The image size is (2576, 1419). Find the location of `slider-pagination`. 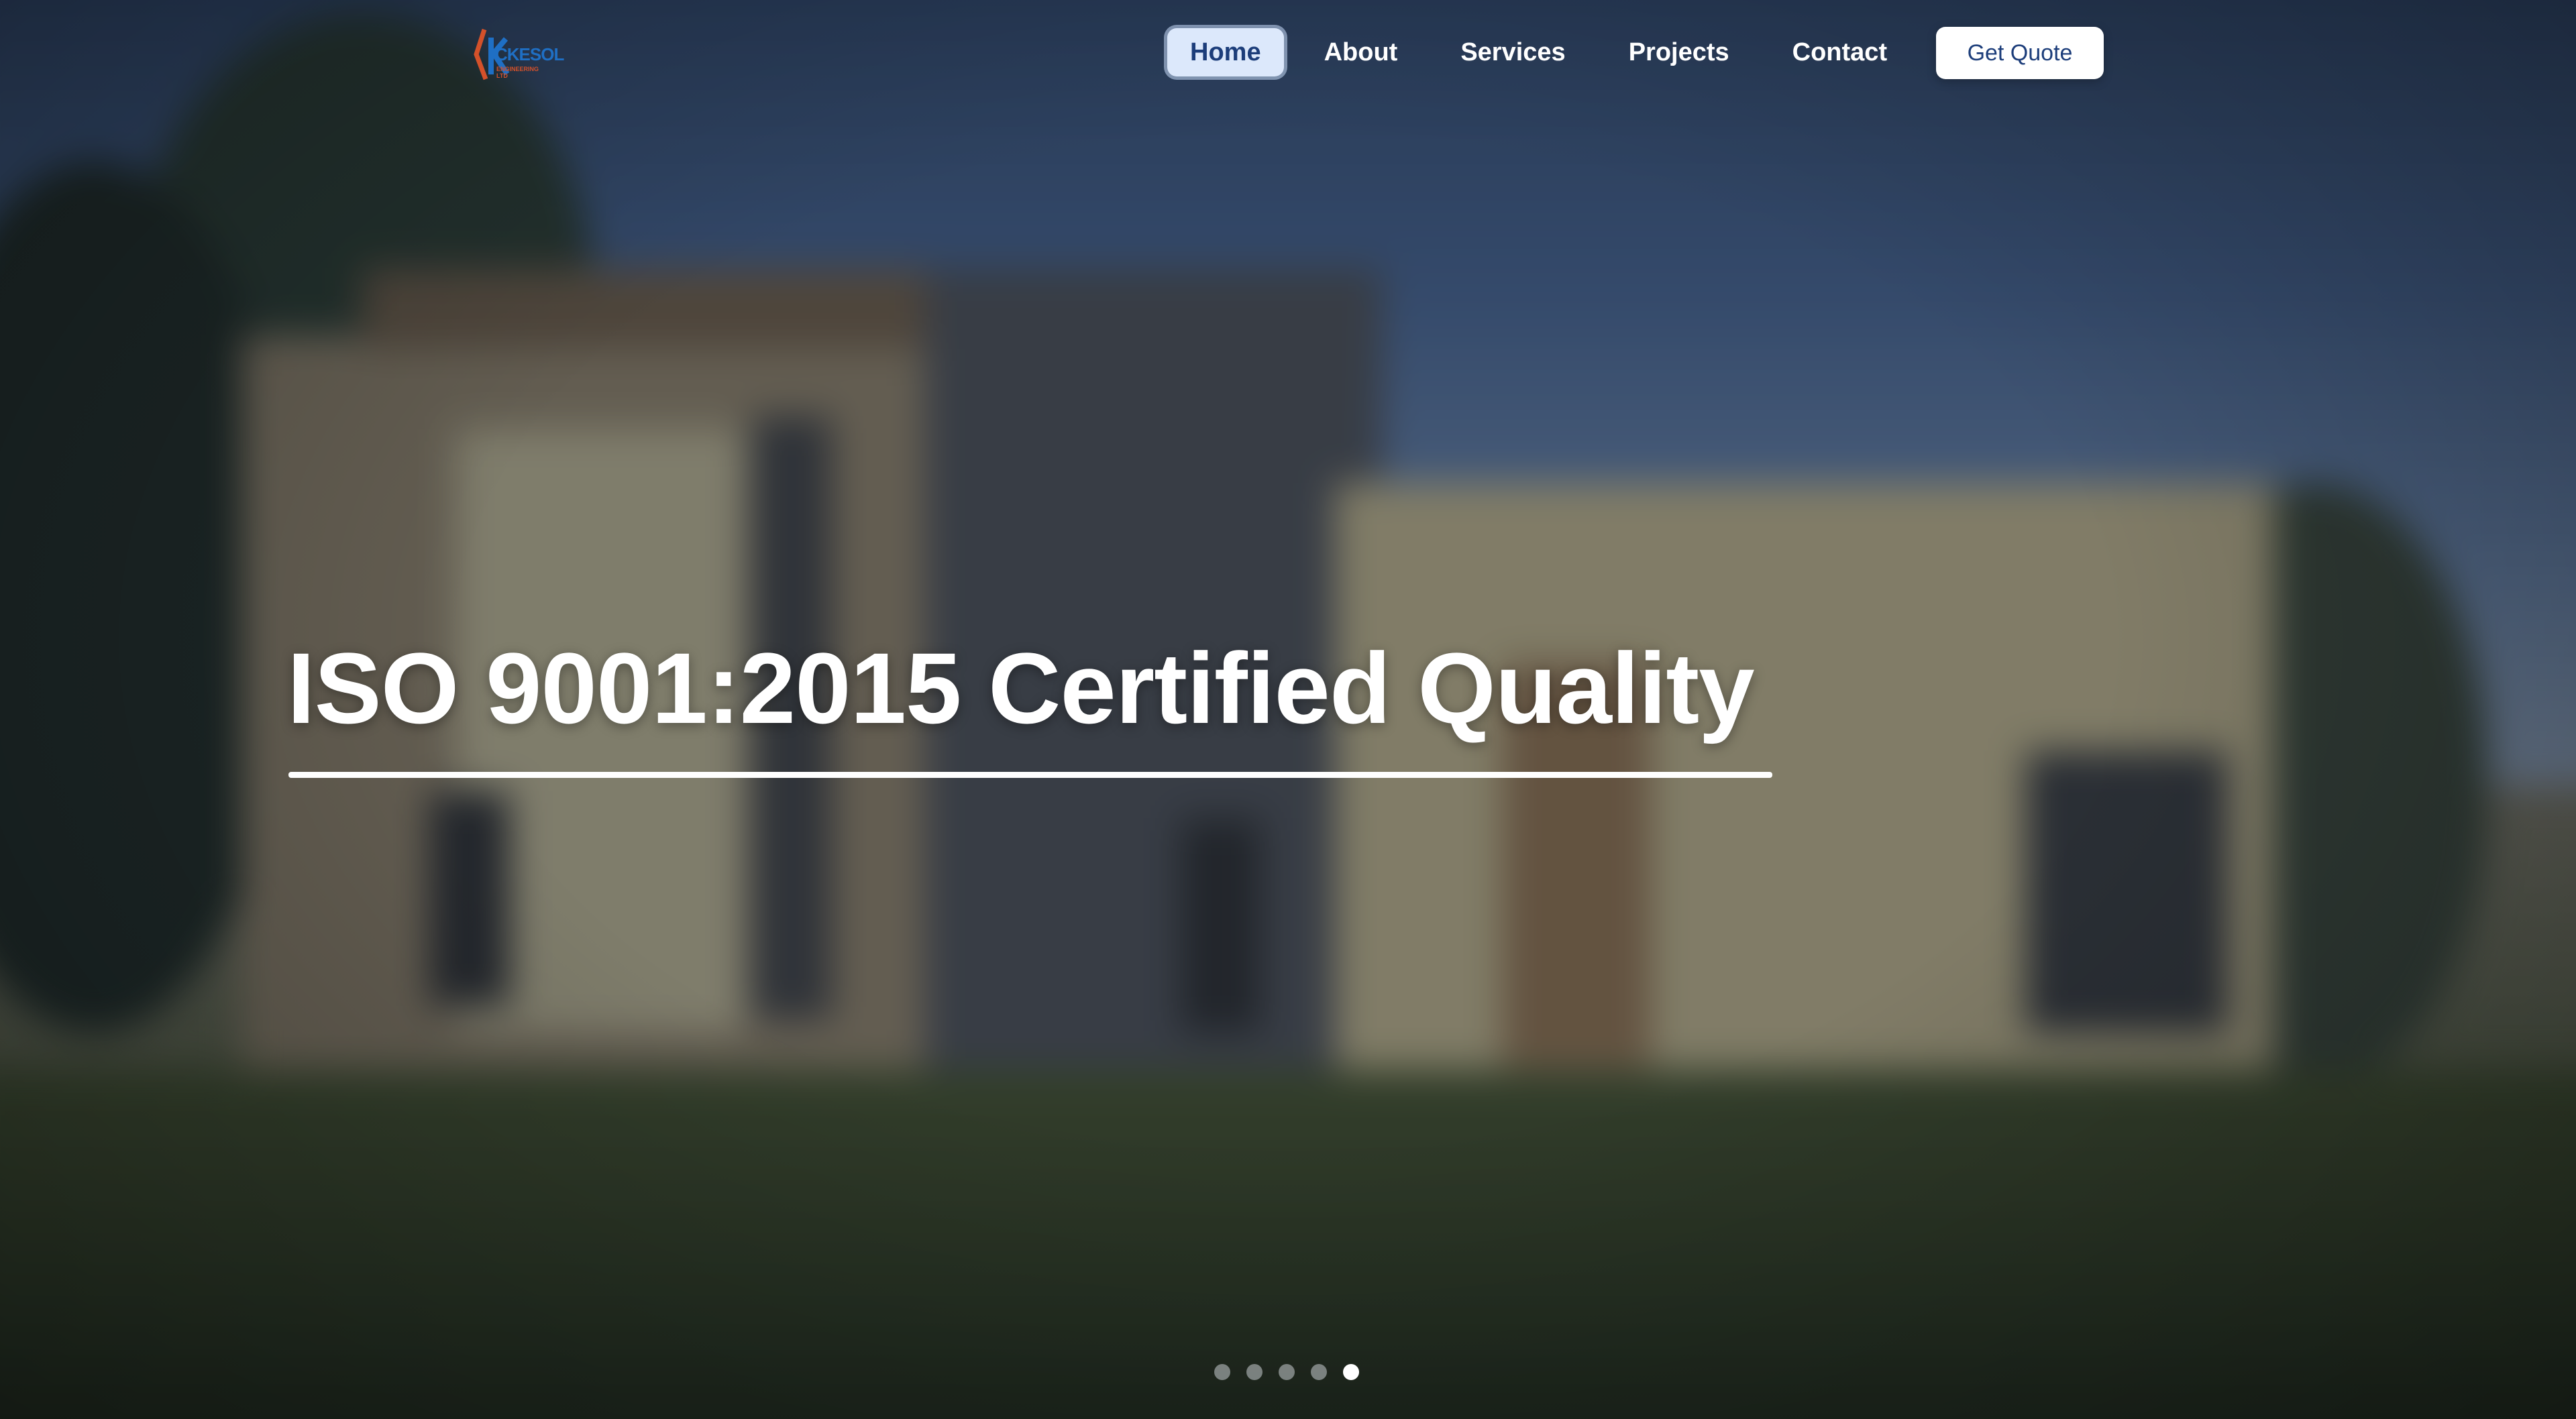

slider-pagination is located at coordinates (1294, 1372).